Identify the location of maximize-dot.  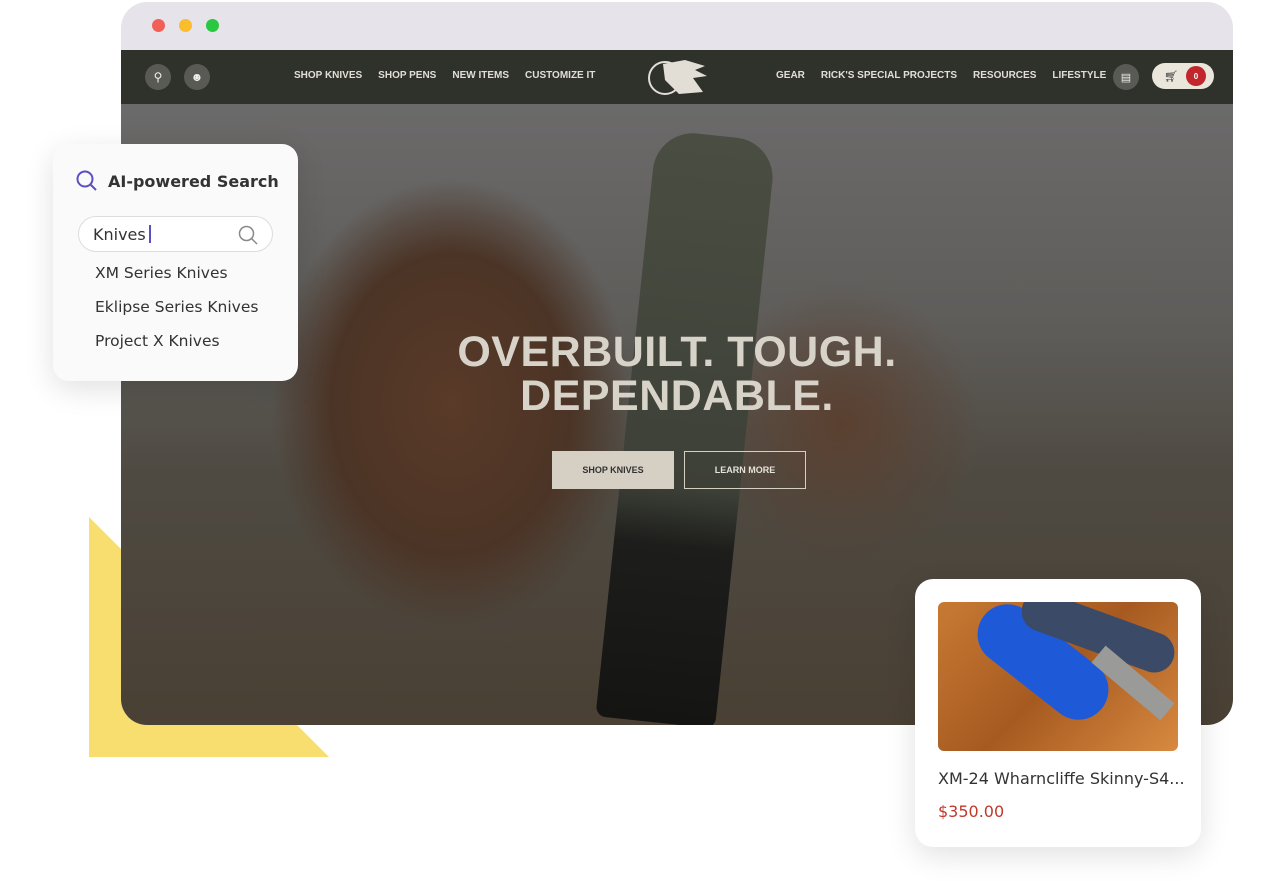
(212, 25).